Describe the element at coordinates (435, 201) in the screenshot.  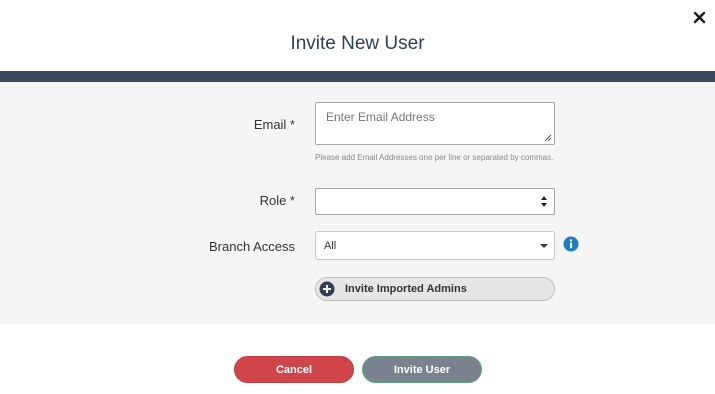
I see `role-select` at that location.